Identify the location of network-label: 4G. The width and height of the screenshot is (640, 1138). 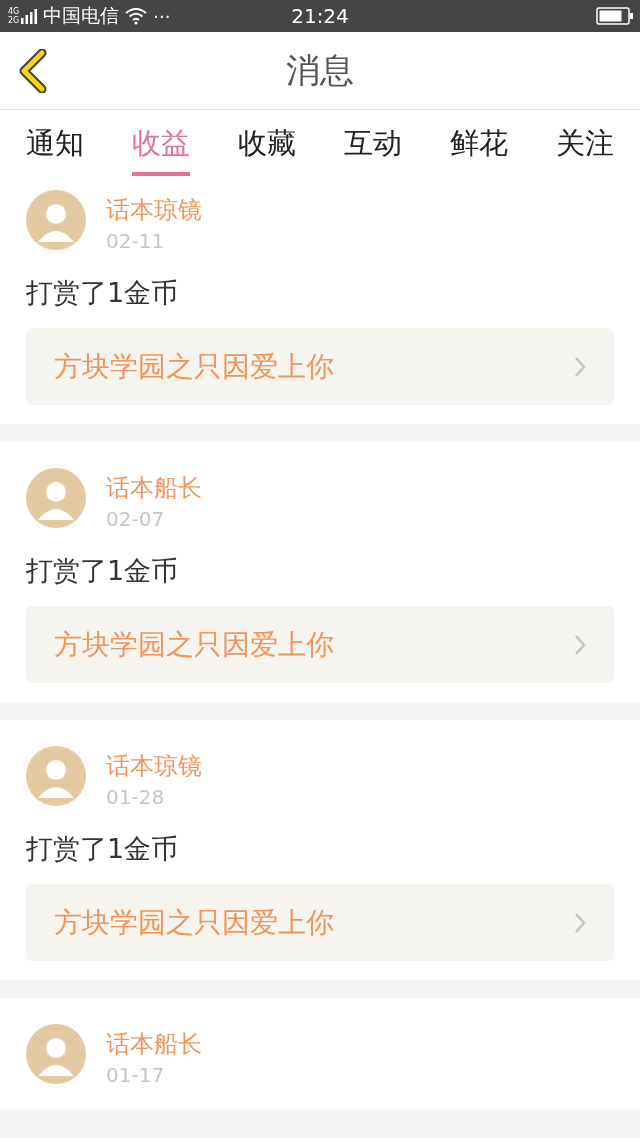
(14, 11).